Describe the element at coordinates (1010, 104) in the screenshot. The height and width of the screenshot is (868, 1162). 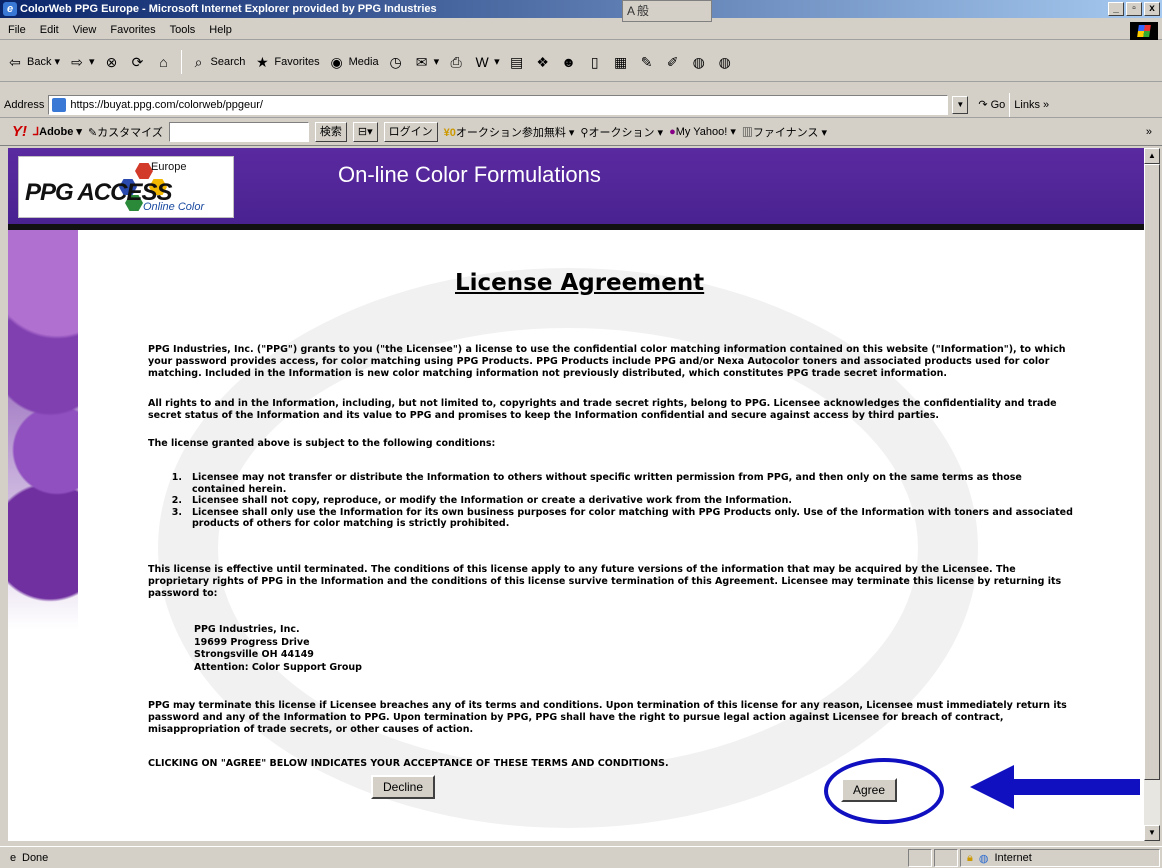
I see `address-separator` at that location.